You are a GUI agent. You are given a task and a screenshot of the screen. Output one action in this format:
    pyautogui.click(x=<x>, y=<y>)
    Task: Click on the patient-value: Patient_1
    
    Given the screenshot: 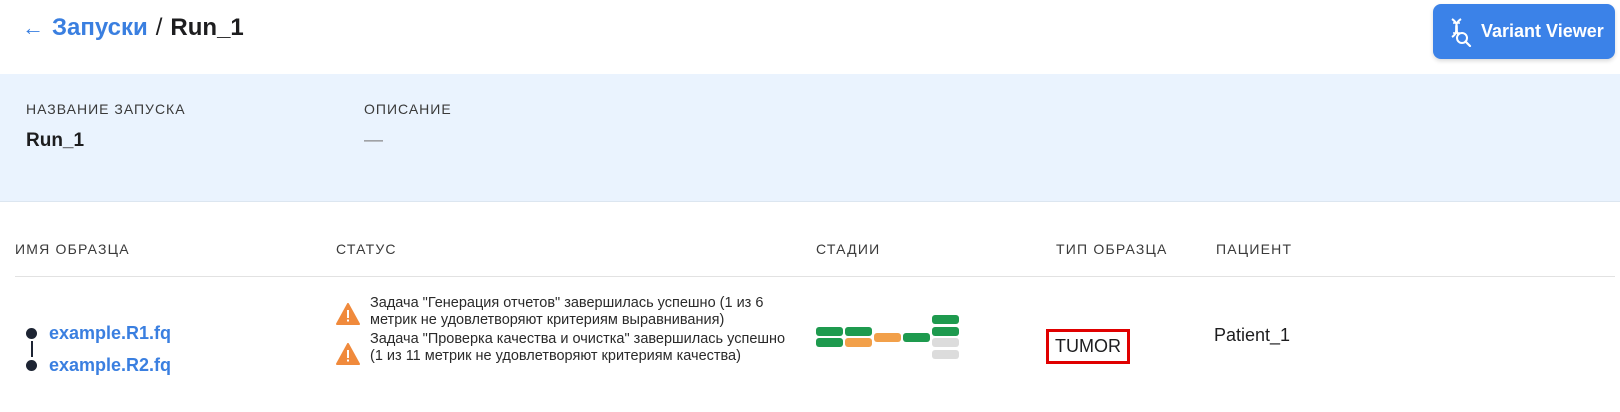 What is the action you would take?
    pyautogui.click(x=1252, y=335)
    